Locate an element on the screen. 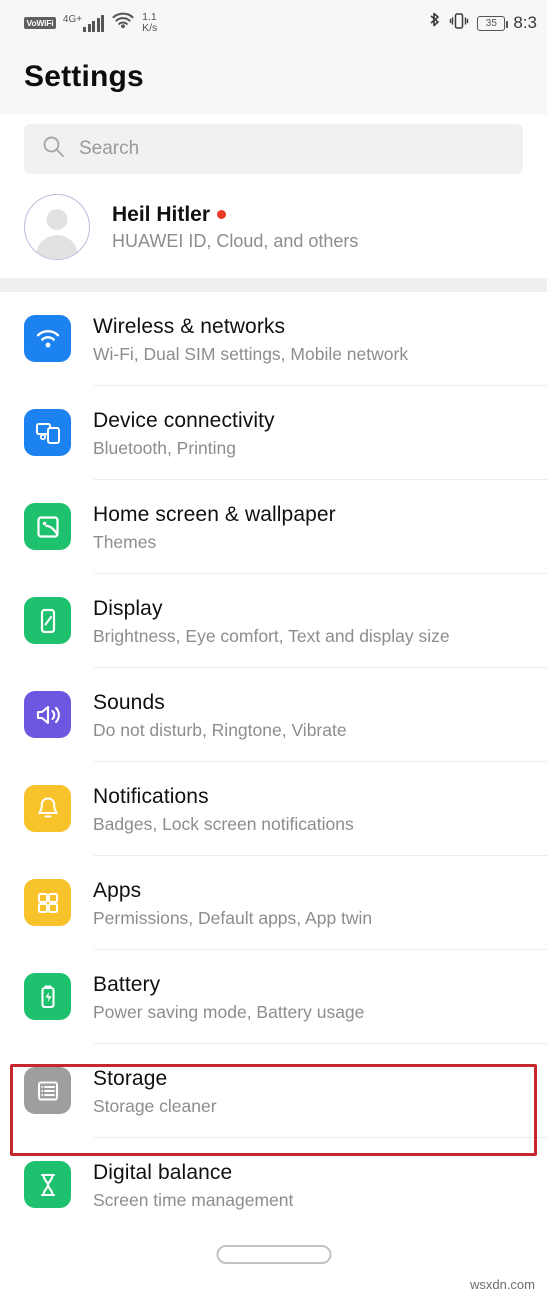 This screenshot has width=547, height=1300. watermark: wsxdn.com is located at coordinates (502, 1284).